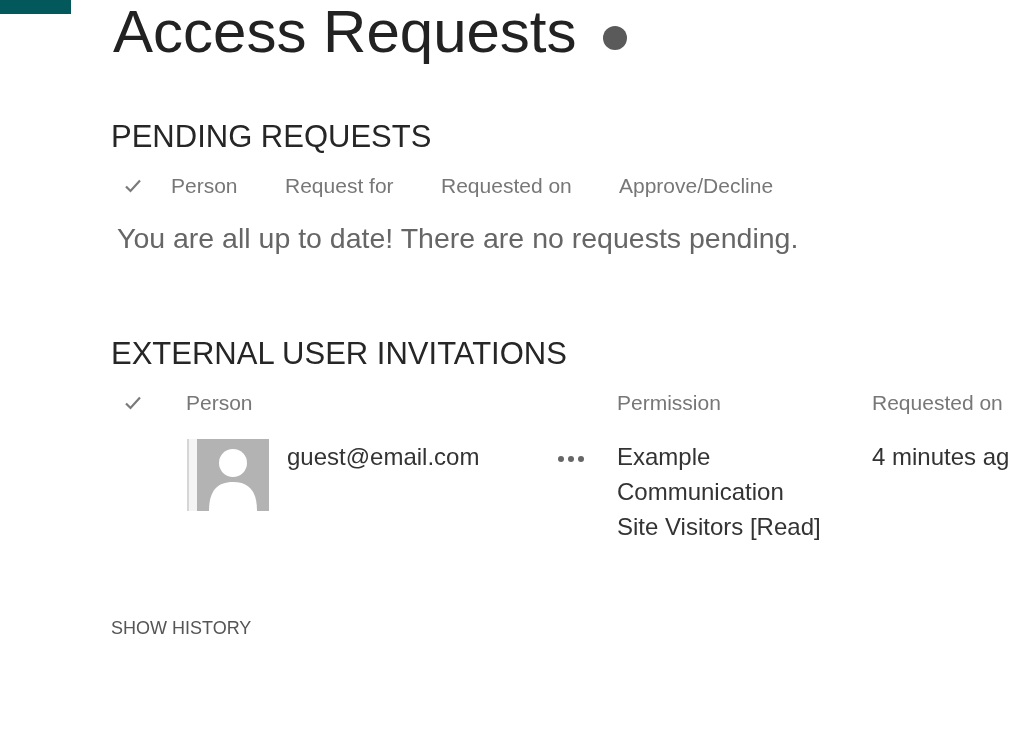 This screenshot has width=1025, height=741. I want to click on requested-time: 4 minutes ag, so click(941, 457).